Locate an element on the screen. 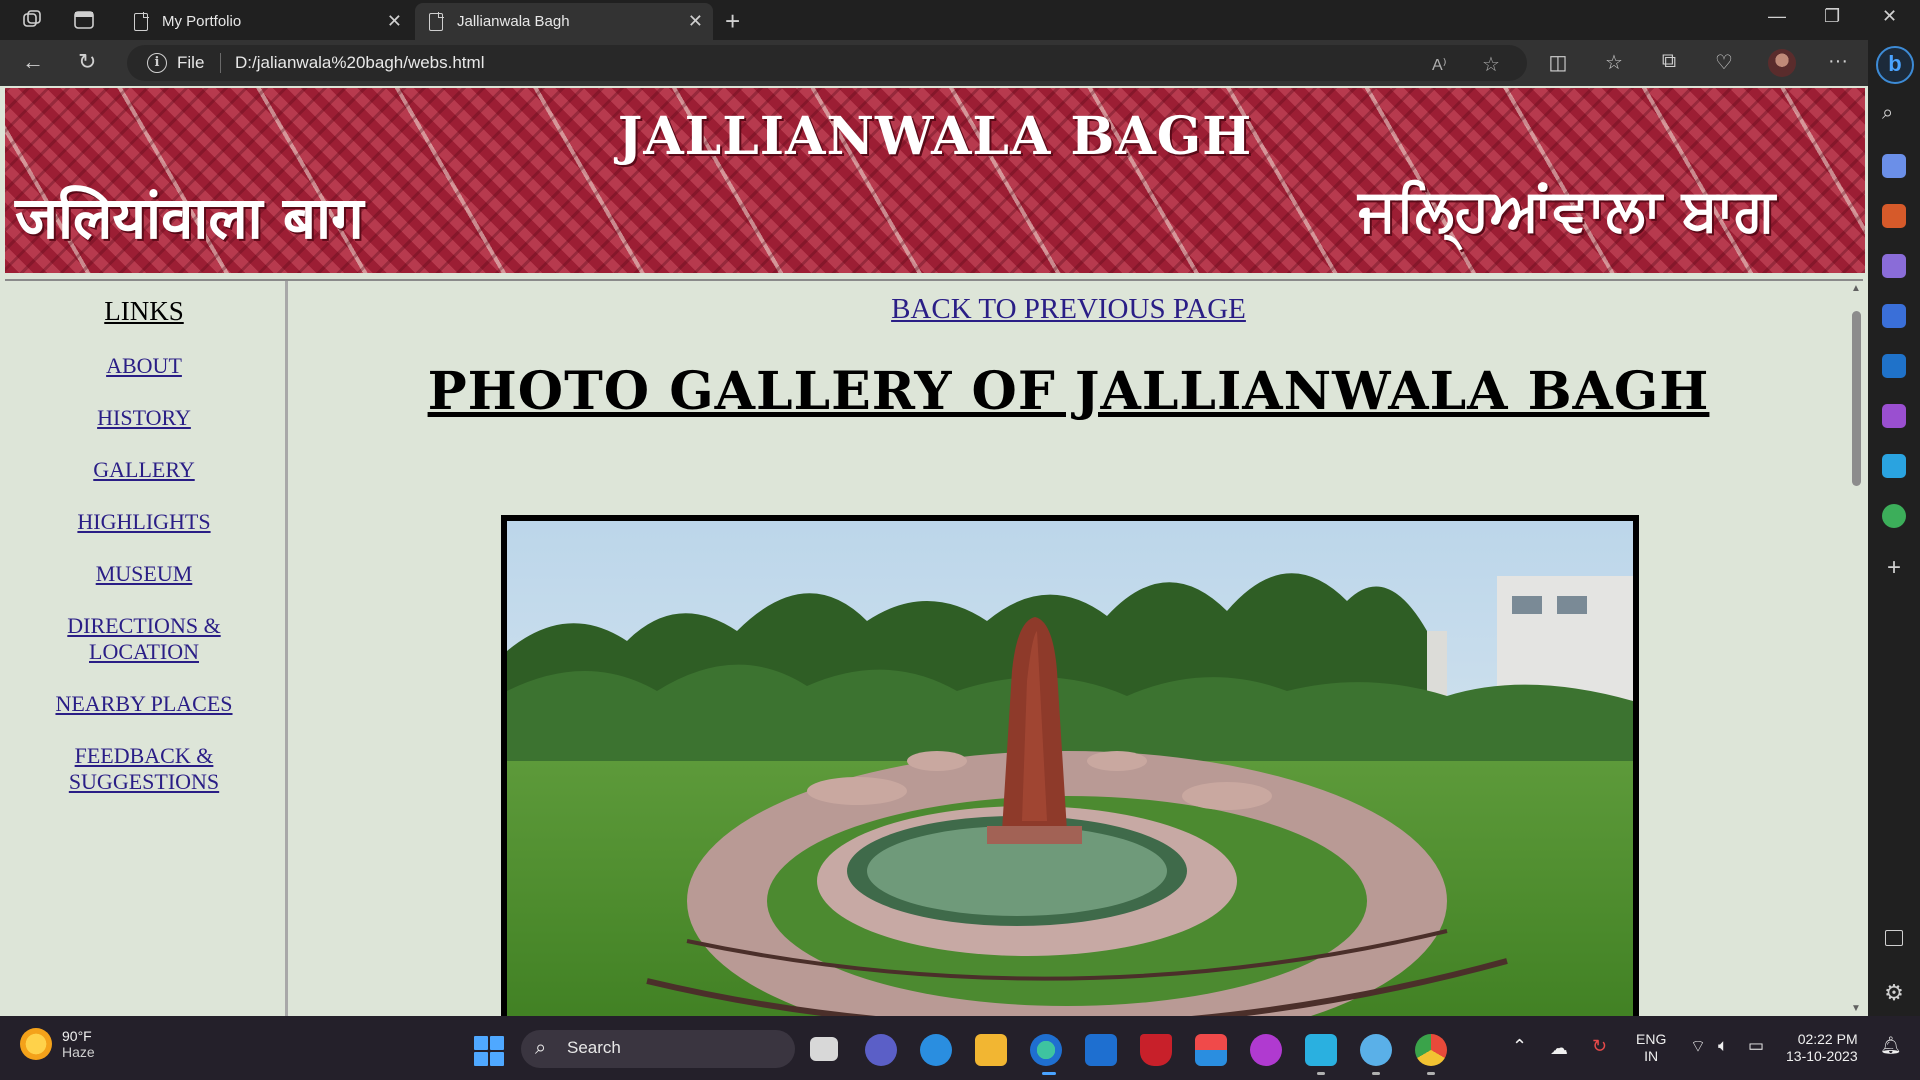 The image size is (1920, 1080). tab-jallianwala-bagh: Jallianwala Bagh ✕ is located at coordinates (564, 21).